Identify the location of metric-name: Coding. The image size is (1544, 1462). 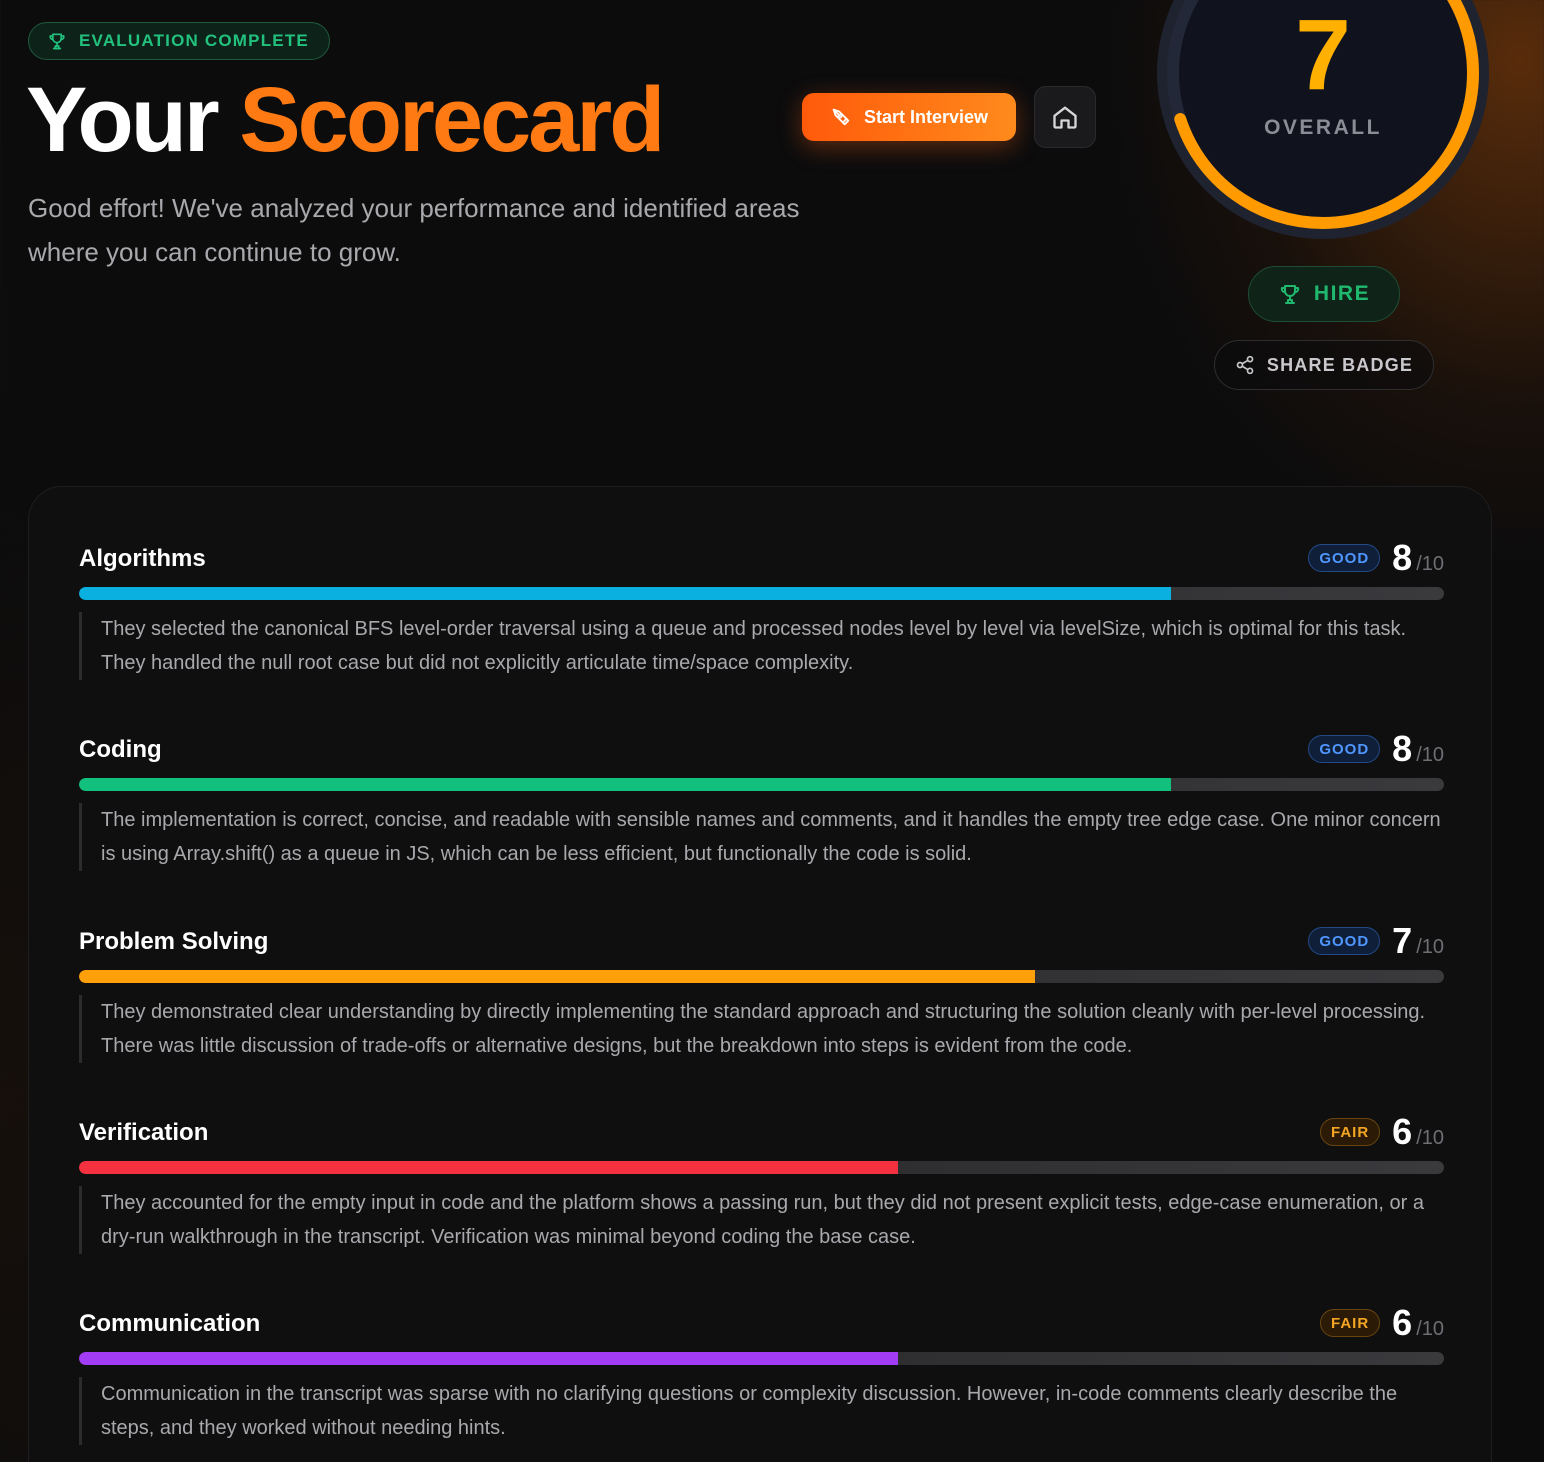
(120, 749).